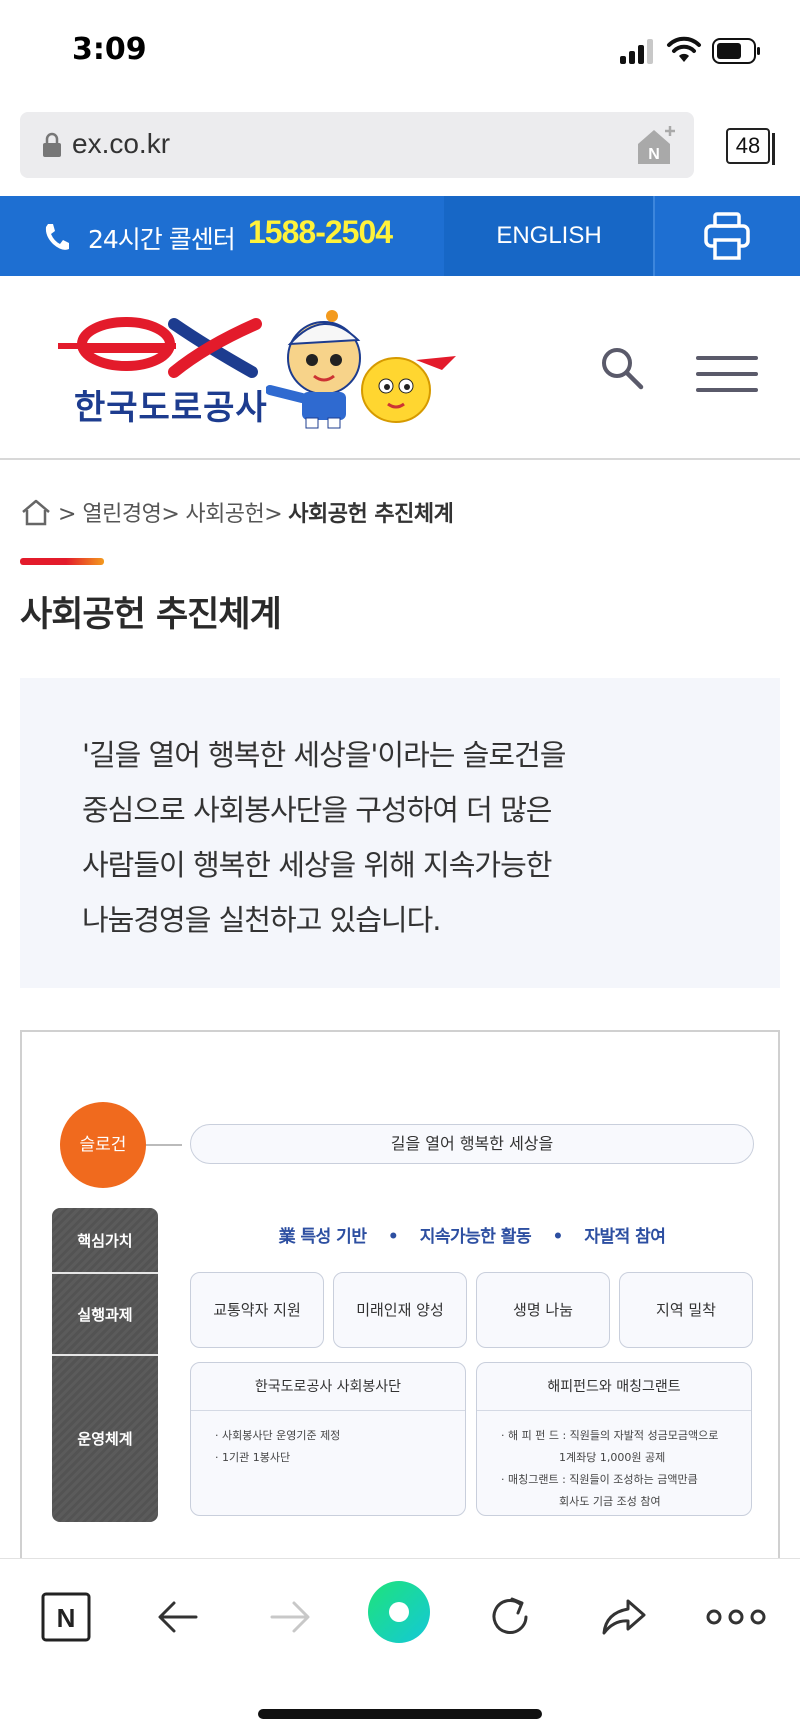 The height and width of the screenshot is (1732, 800). I want to click on site-header: 한국도로공사, so click(400, 368).